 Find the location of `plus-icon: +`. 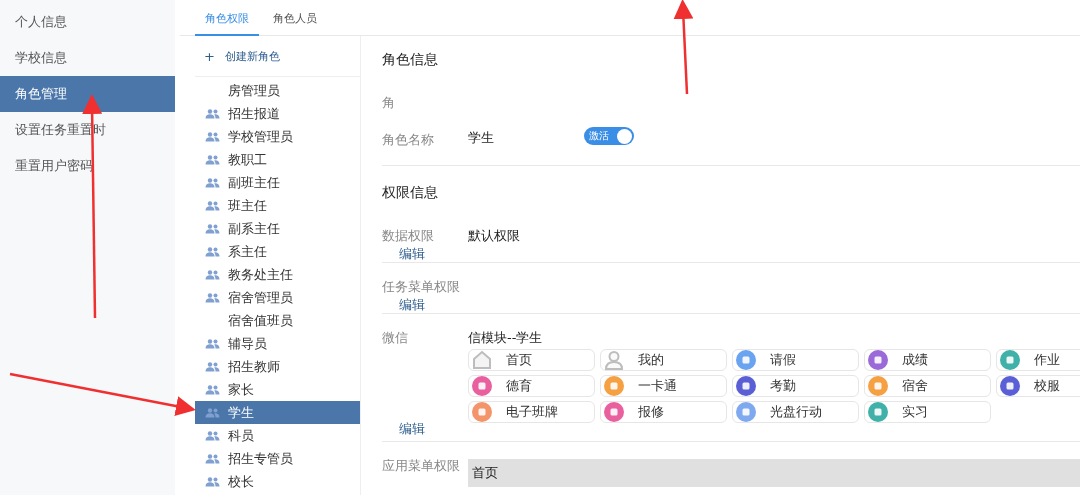

plus-icon: + is located at coordinates (209, 56).